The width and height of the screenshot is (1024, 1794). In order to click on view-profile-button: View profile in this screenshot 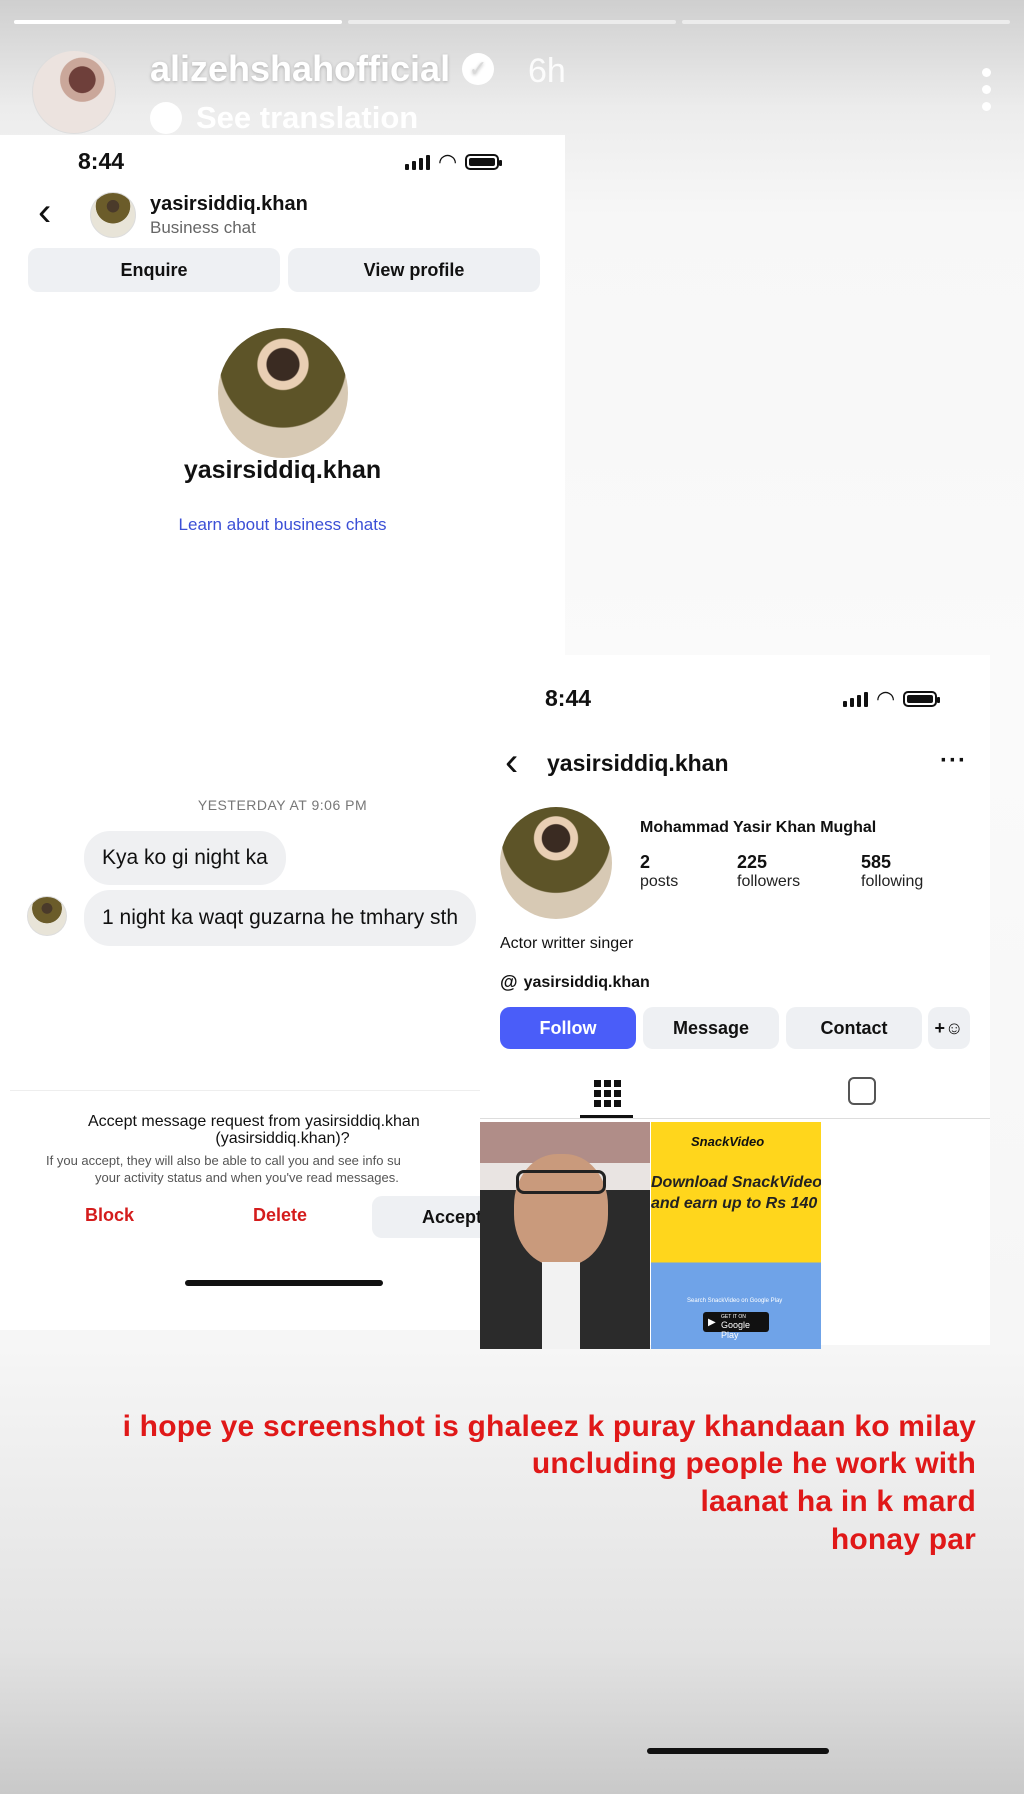, I will do `click(414, 270)`.